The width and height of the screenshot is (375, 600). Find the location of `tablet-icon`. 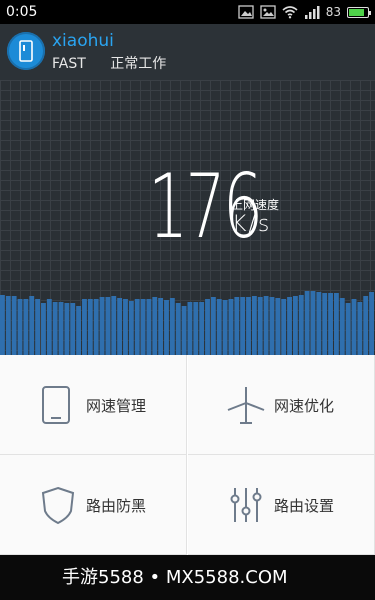

tablet-icon is located at coordinates (56, 405).